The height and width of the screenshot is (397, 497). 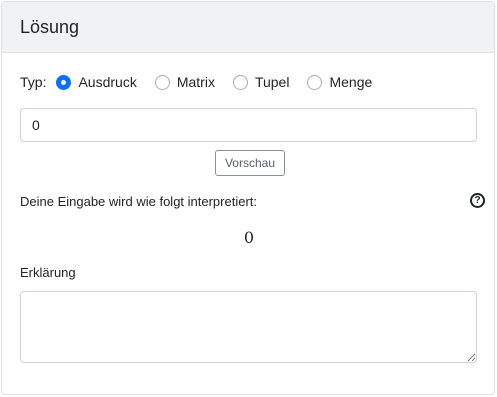 What do you see at coordinates (250, 163) in the screenshot?
I see `preview-button: Vorschau` at bounding box center [250, 163].